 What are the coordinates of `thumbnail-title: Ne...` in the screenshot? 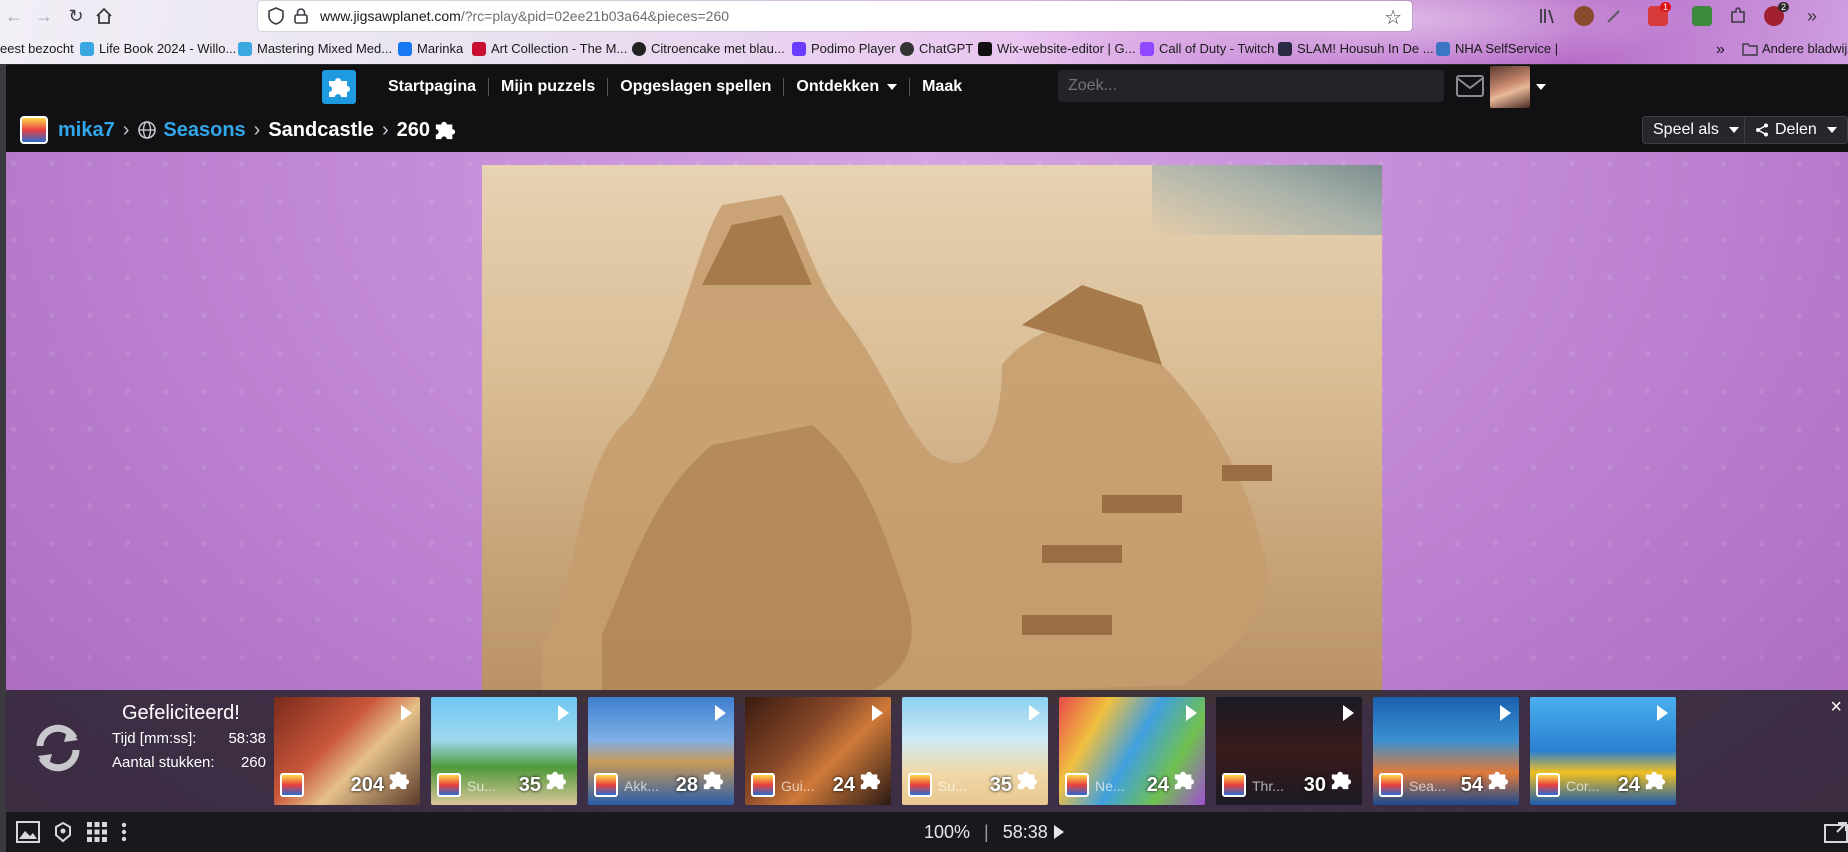 It's located at (1110, 786).